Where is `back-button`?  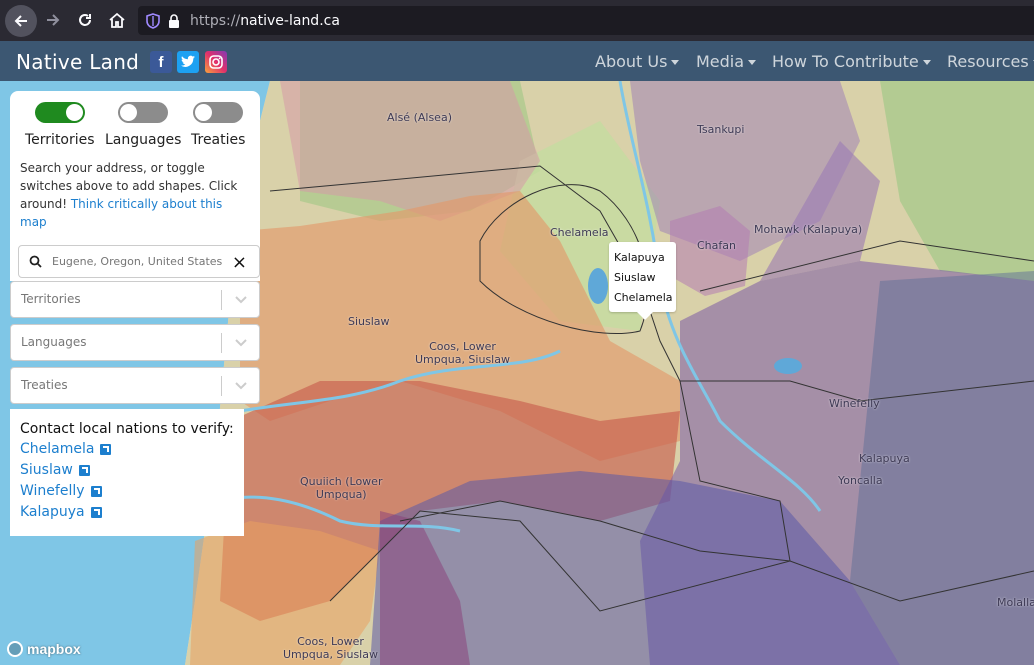 back-button is located at coordinates (21, 21).